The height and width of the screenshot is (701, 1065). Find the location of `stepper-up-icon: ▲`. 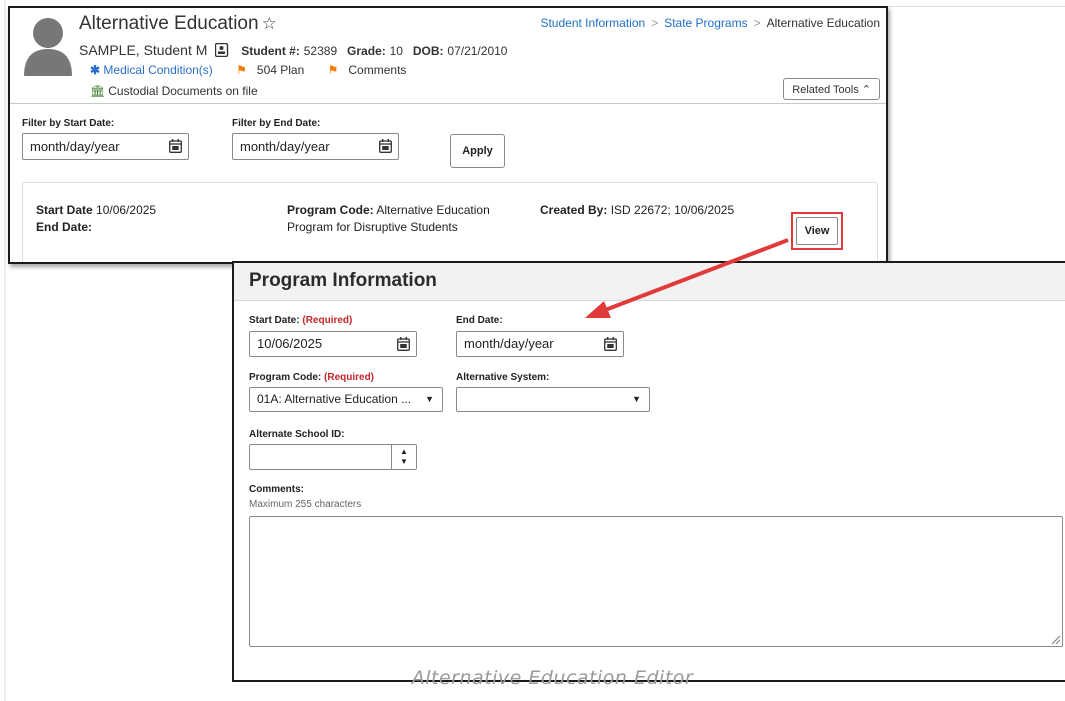

stepper-up-icon: ▲ is located at coordinates (404, 451).